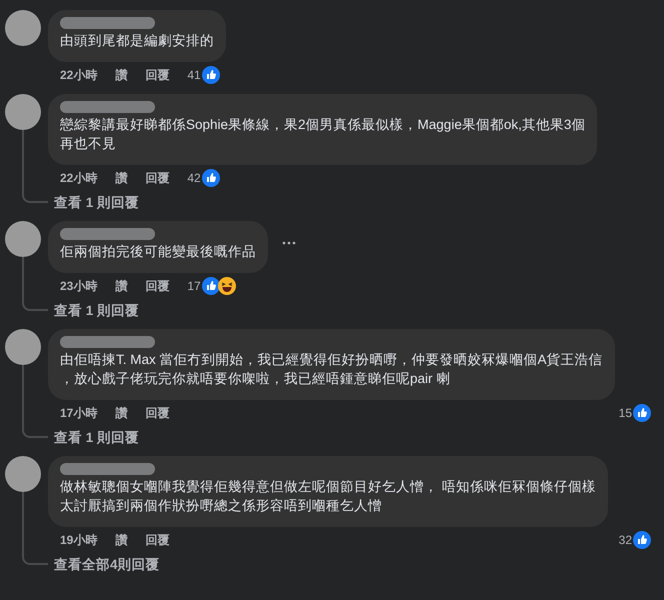 Image resolution: width=664 pixels, height=600 pixels. I want to click on reaction-count: 17, so click(194, 286).